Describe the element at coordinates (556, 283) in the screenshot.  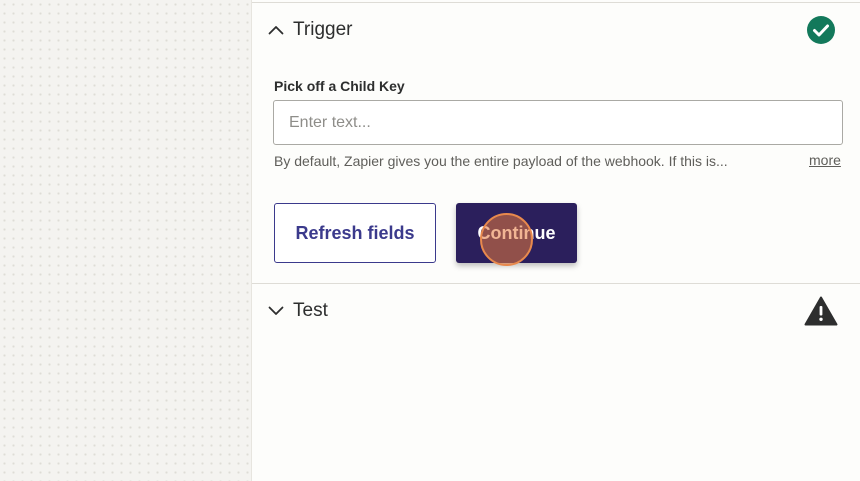
I see `section-divider` at that location.